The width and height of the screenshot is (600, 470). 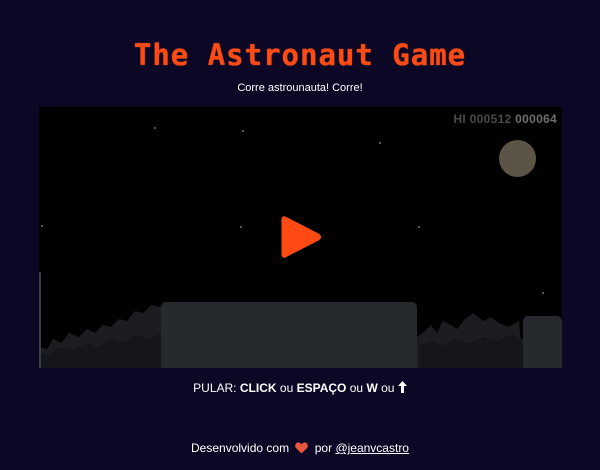 I want to click on heart-icon, so click(x=302, y=448).